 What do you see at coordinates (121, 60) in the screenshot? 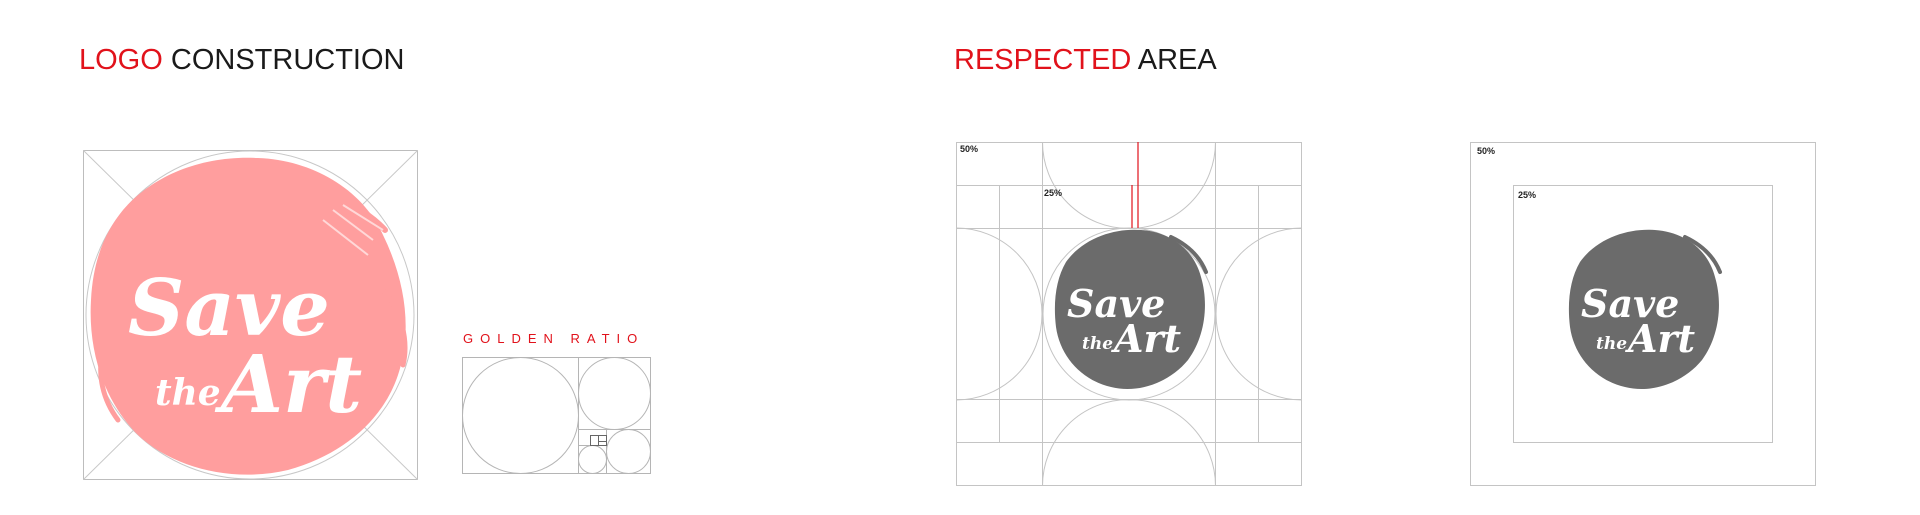
I see `title-accent: LOGO` at bounding box center [121, 60].